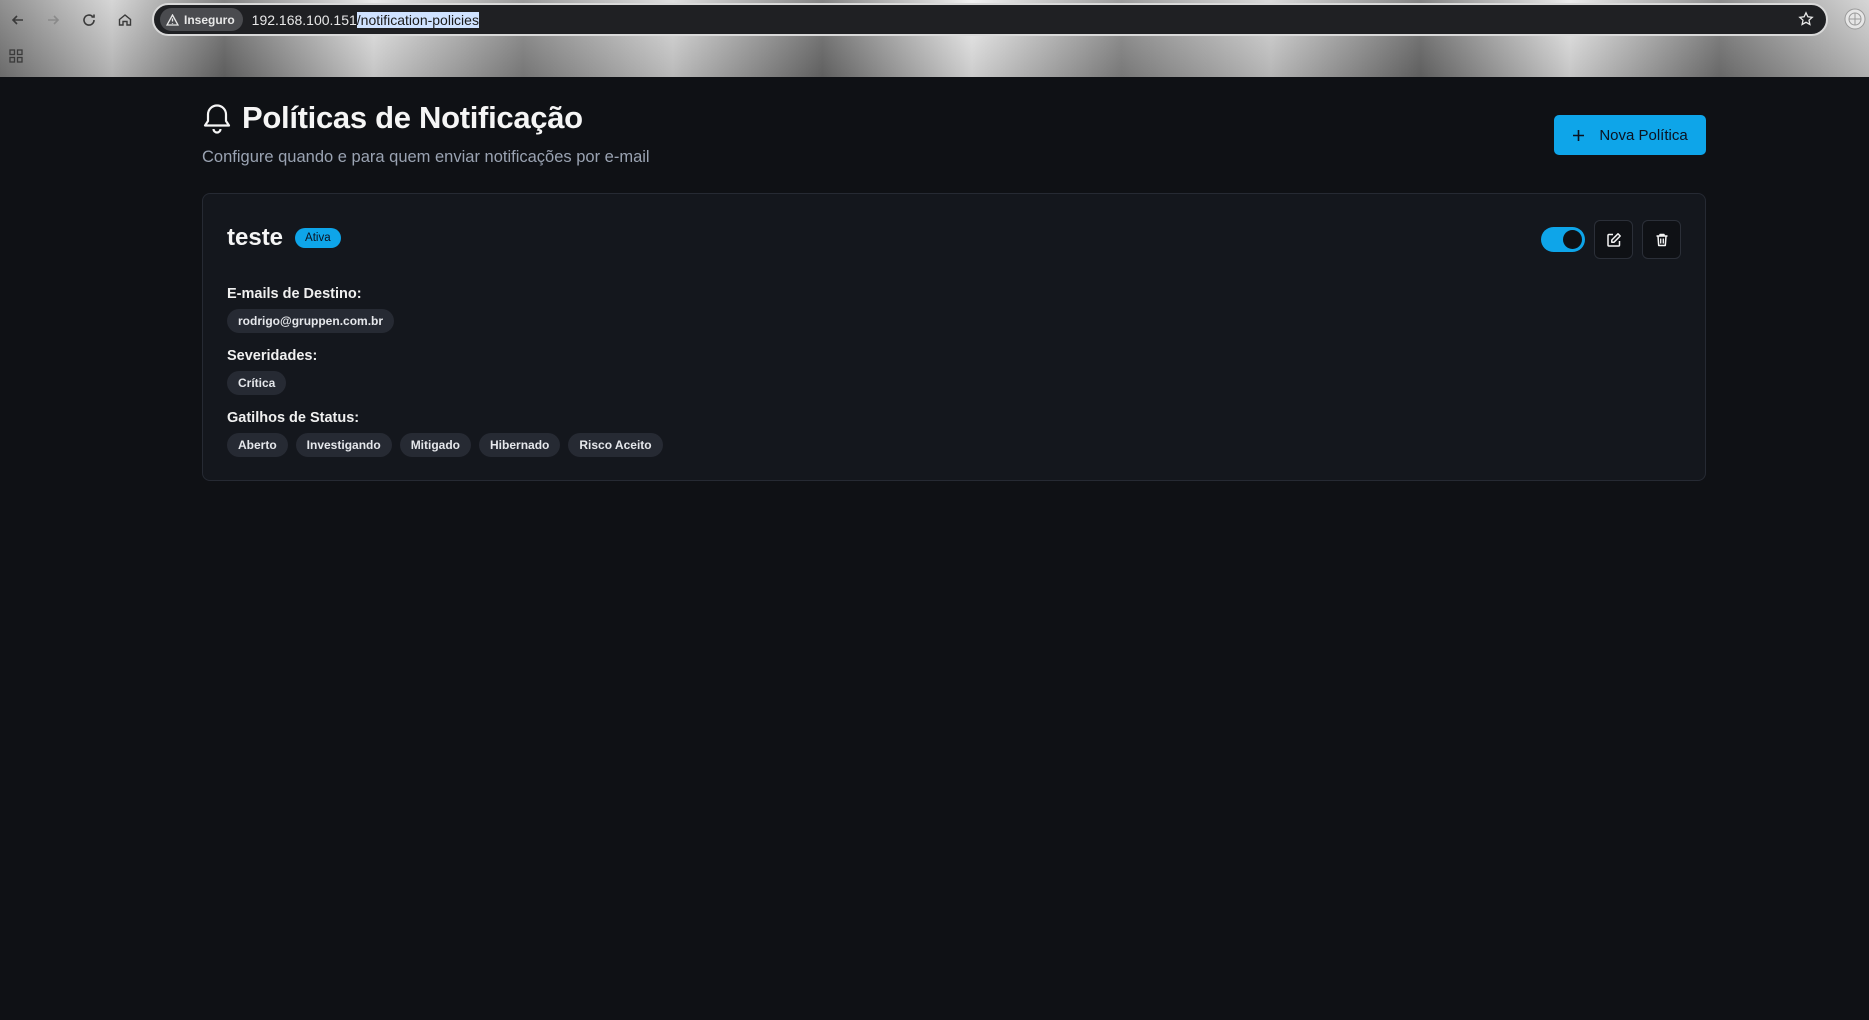 Image resolution: width=1869 pixels, height=1020 pixels. I want to click on new-policy-button: Nova Política, so click(1630, 135).